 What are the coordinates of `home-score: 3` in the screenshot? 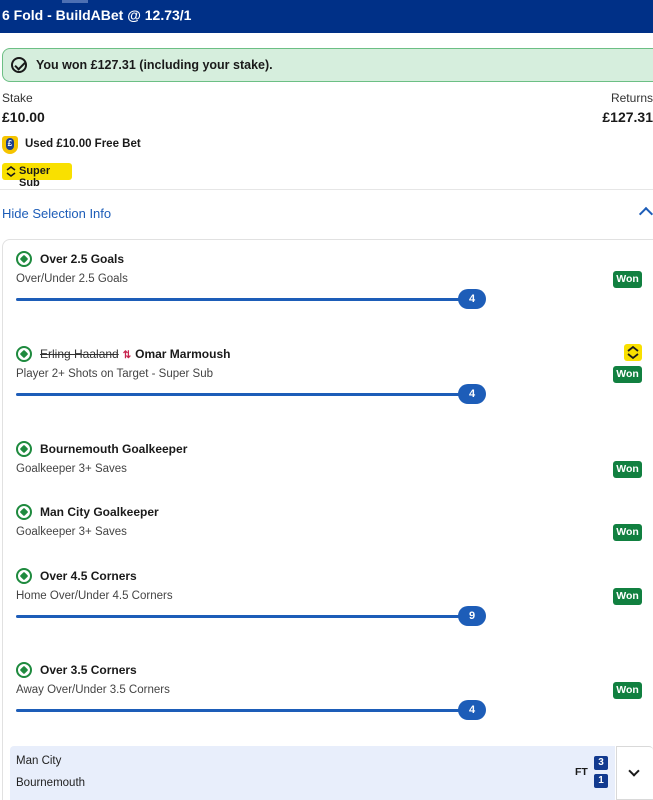 It's located at (601, 763).